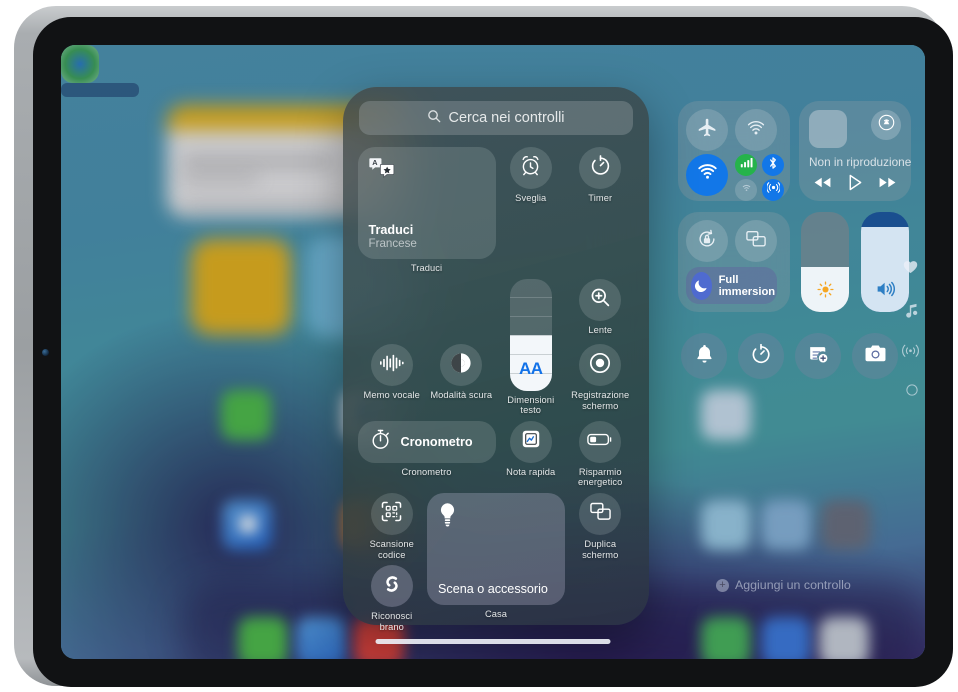 The height and width of the screenshot is (692, 958). I want to click on shazam-button, so click(391, 586).